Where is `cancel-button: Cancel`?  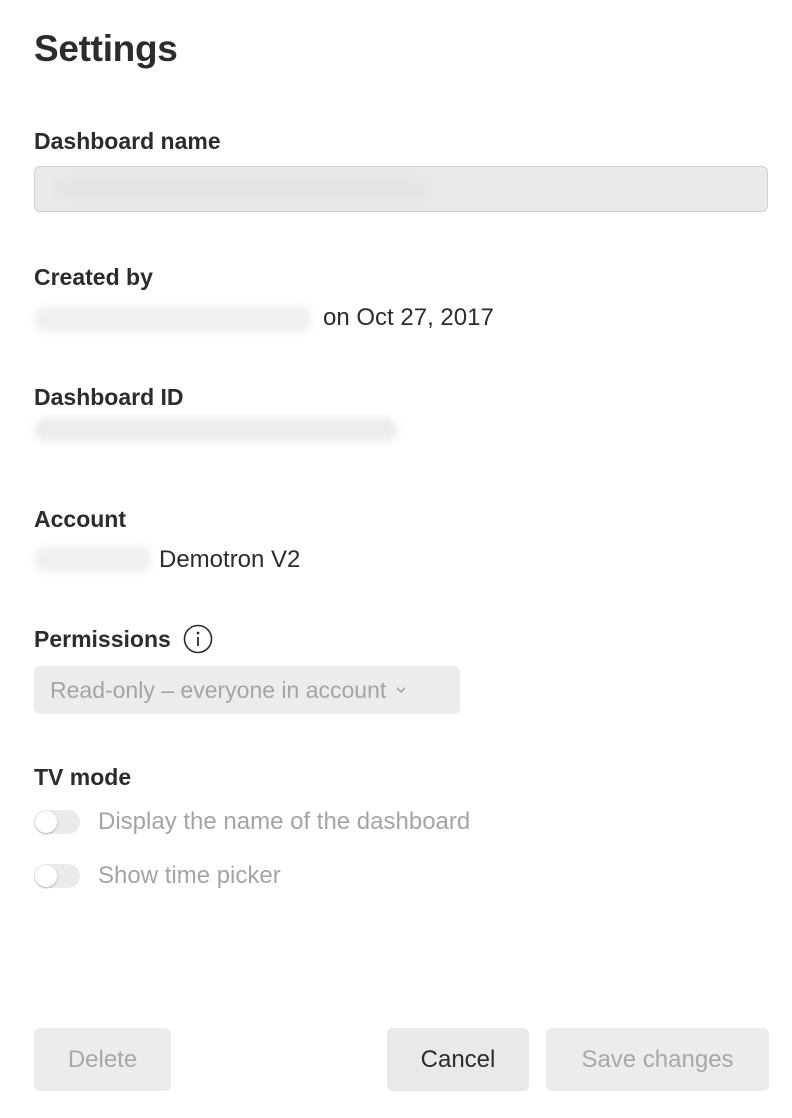
cancel-button: Cancel is located at coordinates (458, 1059).